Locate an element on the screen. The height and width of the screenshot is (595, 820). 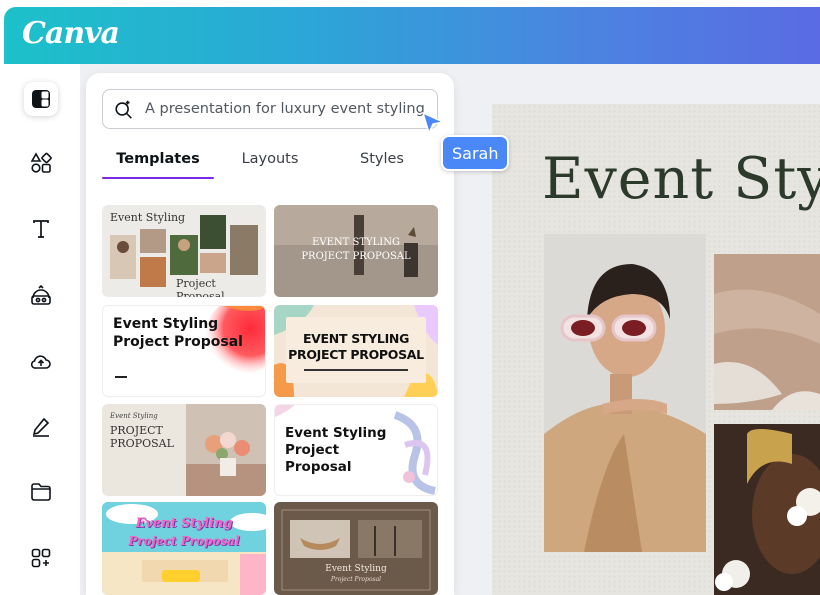
pen-icon is located at coordinates (41, 427).